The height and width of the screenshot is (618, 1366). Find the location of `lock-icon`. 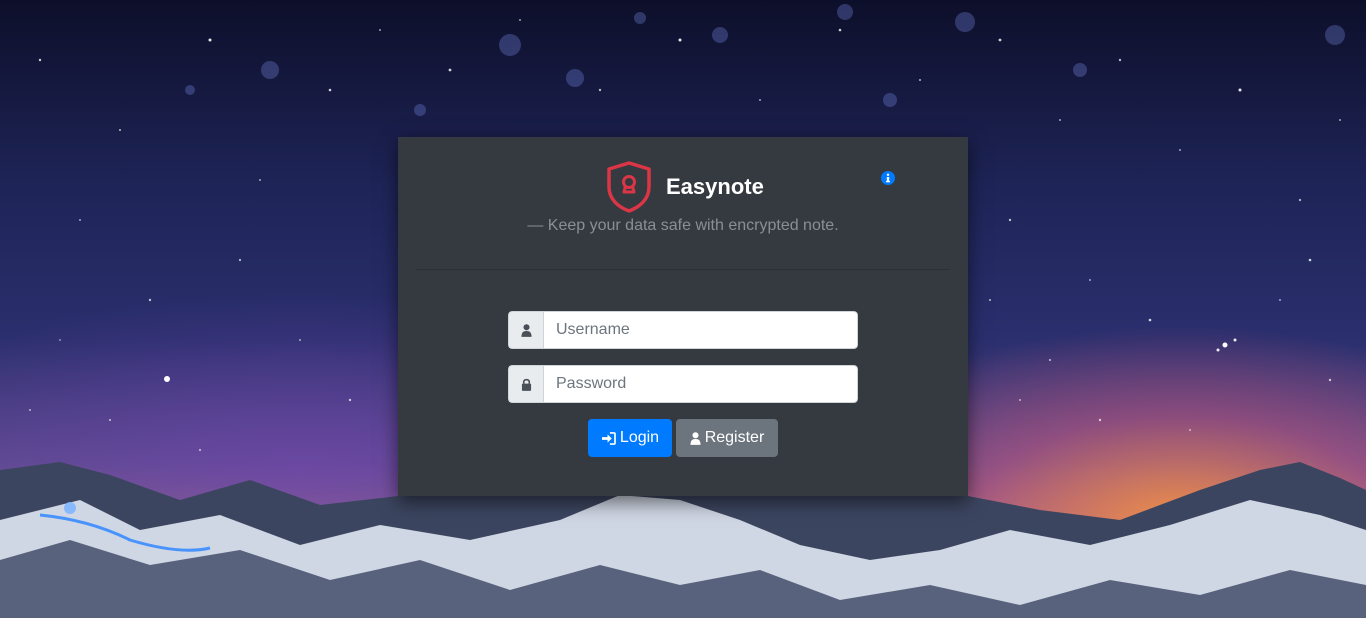

lock-icon is located at coordinates (526, 384).